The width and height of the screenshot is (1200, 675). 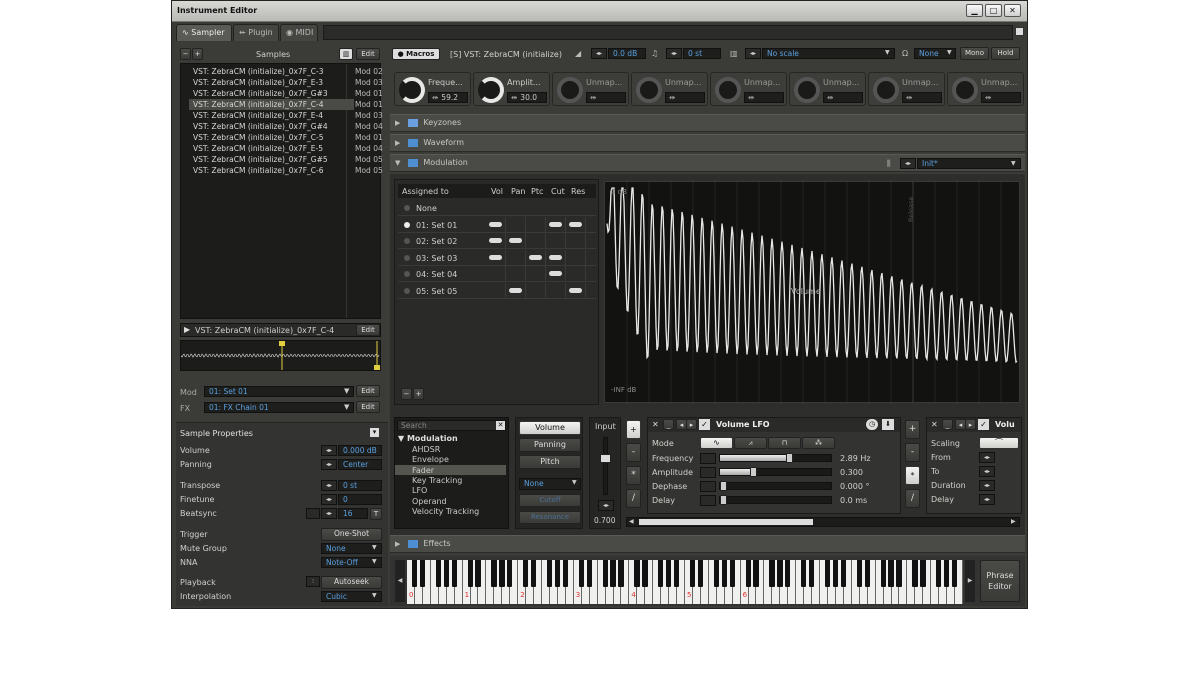 I want to click on close-icon: ✕, so click(x=655, y=424).